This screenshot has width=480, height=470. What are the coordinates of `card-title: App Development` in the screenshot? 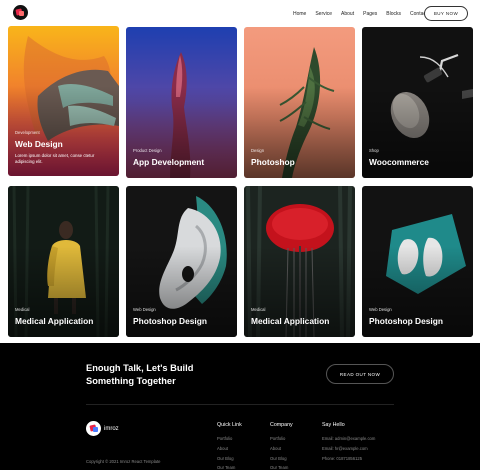 It's located at (168, 162).